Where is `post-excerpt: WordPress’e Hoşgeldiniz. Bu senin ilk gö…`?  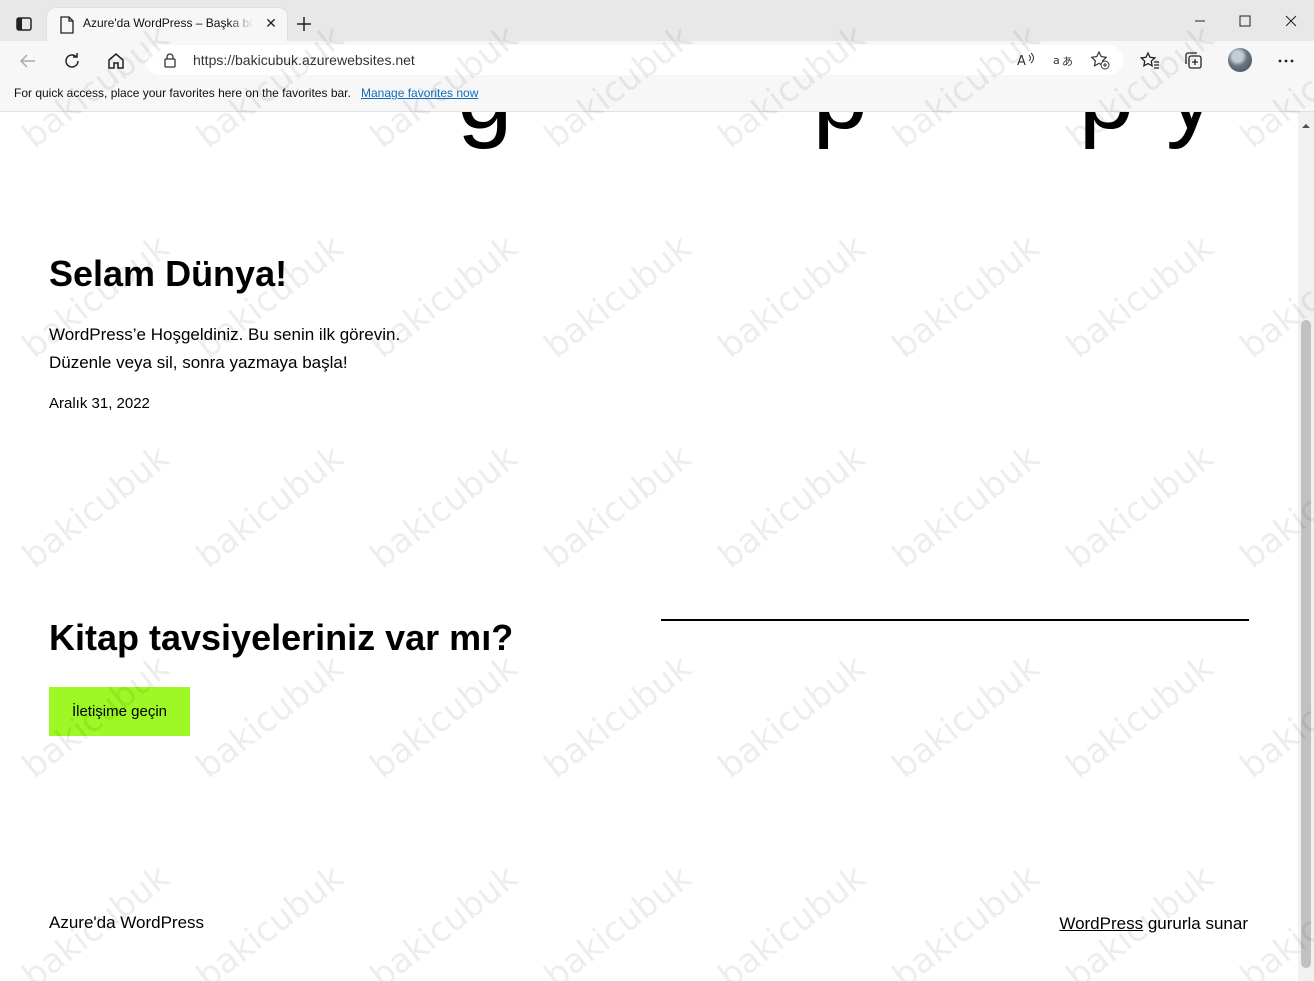 post-excerpt: WordPress’e Hoşgeldiniz. Bu senin ilk gö… is located at coordinates (225, 348).